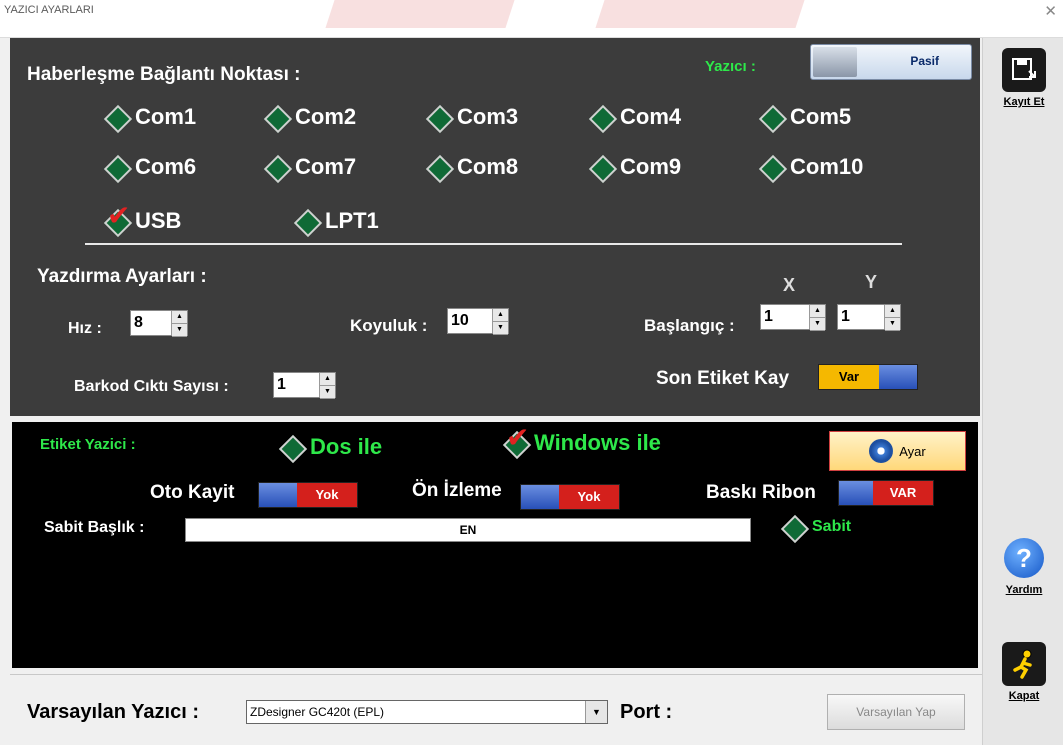 The image size is (1063, 745). Describe the element at coordinates (589, 497) in the screenshot. I see `toggle-state: Yok` at that location.